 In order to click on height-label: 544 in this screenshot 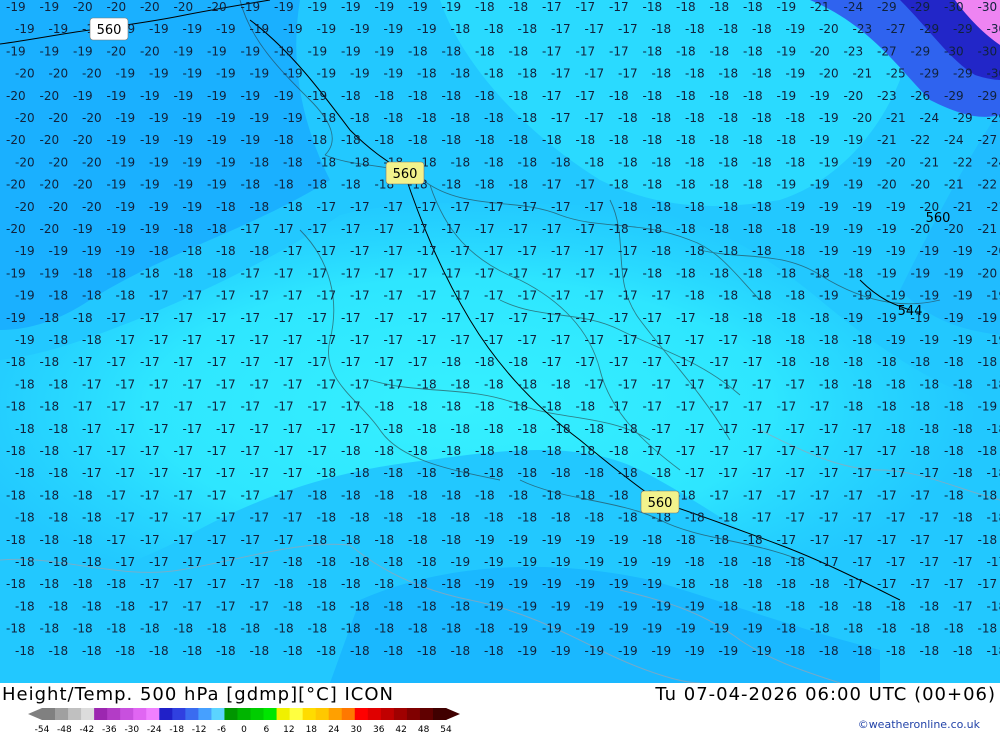, I will do `click(910, 311)`.